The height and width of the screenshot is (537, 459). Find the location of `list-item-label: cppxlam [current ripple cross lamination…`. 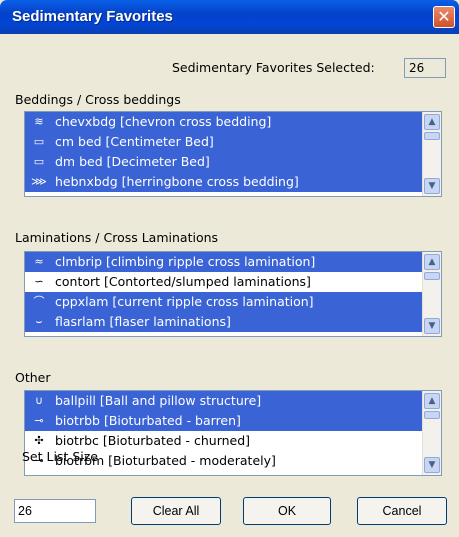

list-item-label: cppxlam [current ripple cross lamination… is located at coordinates (184, 301).